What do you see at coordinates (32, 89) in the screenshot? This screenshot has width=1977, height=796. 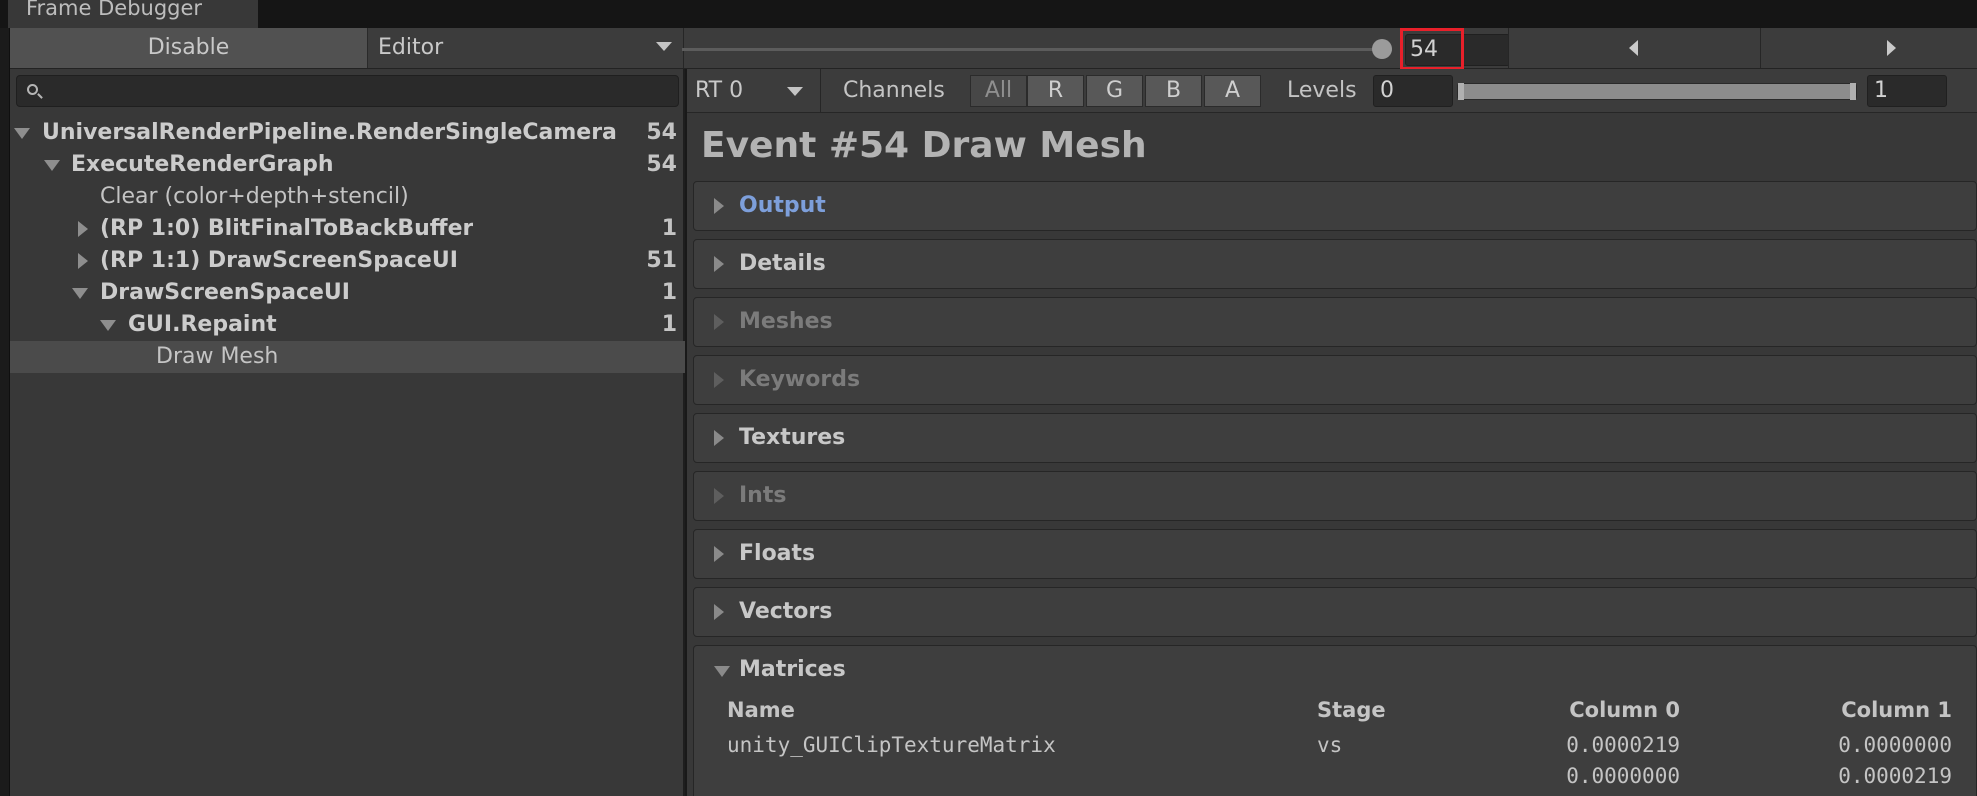 I see `search-icon` at bounding box center [32, 89].